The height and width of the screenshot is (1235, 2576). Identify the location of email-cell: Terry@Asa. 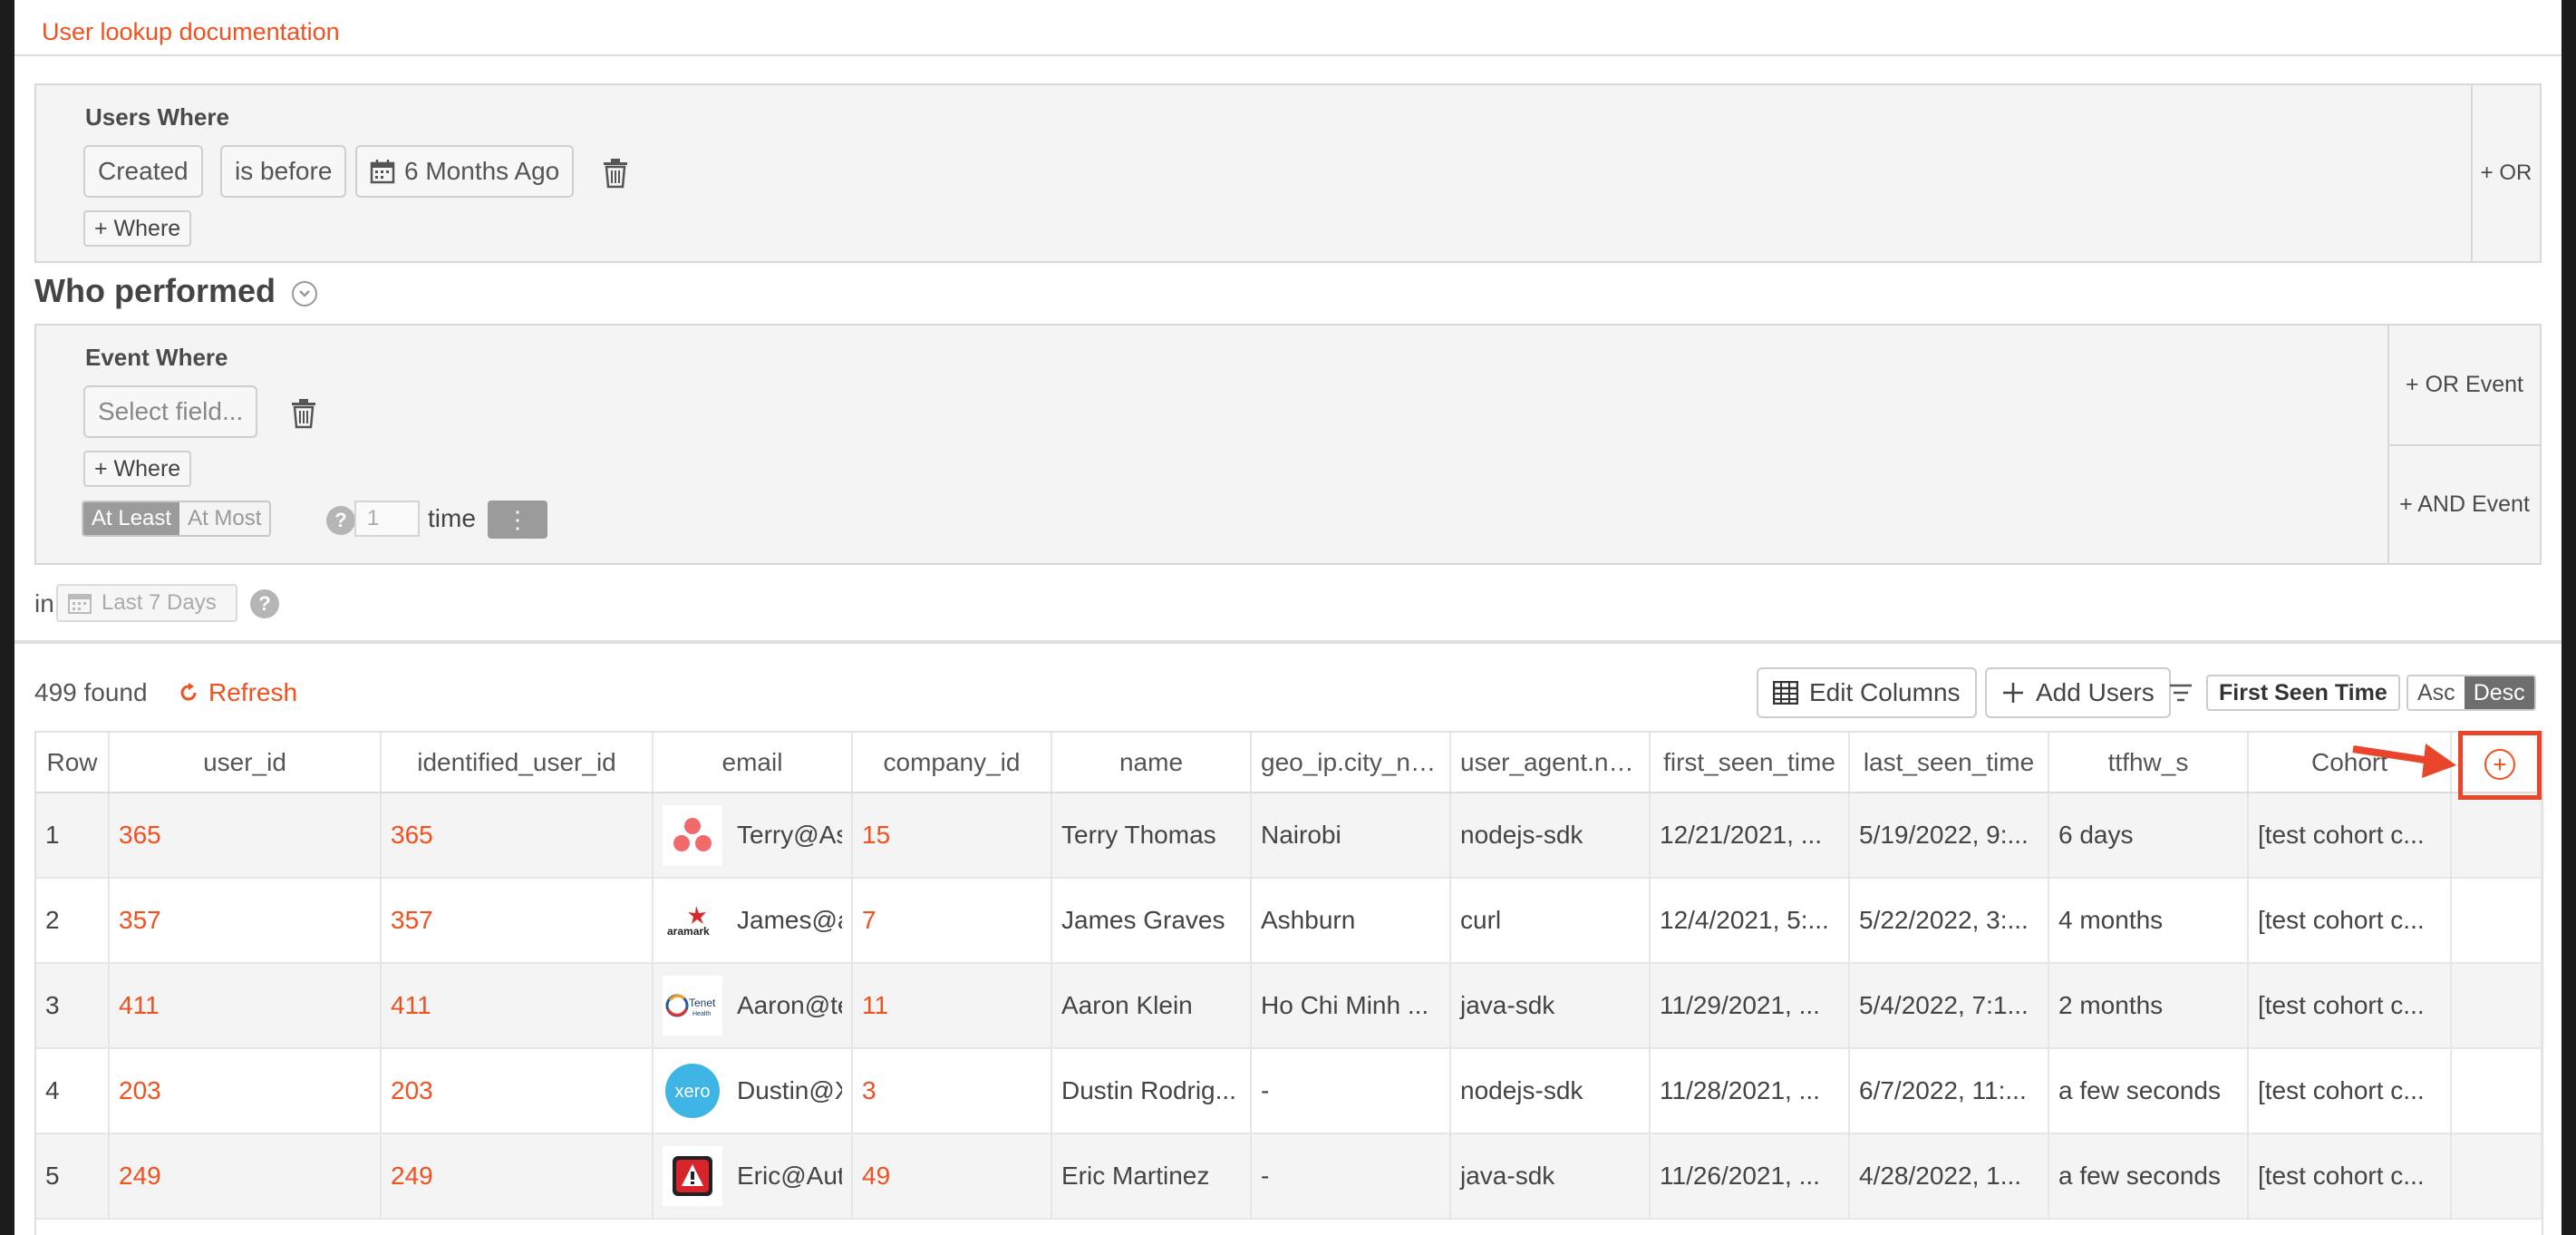
(753, 836).